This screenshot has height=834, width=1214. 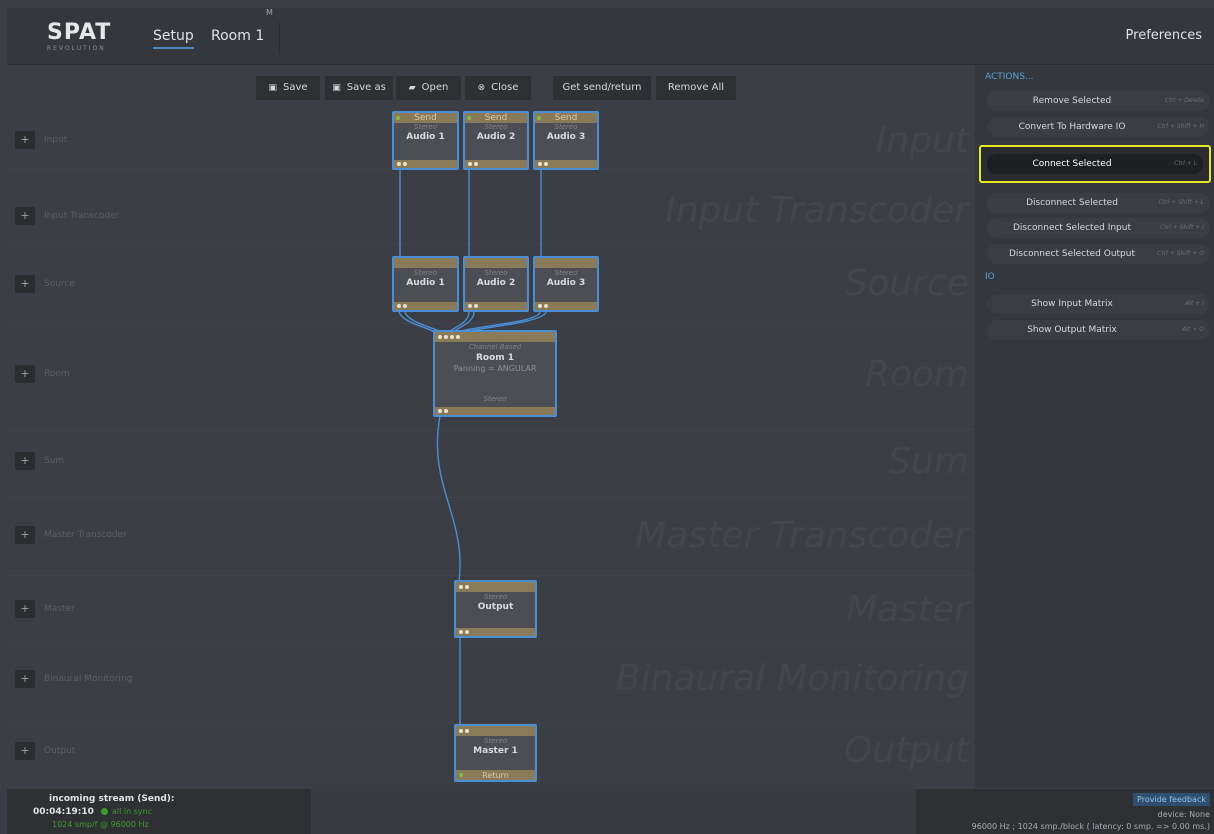 What do you see at coordinates (1095, 164) in the screenshot?
I see `connect-selected-button: Connect Selected Ctrl + L` at bounding box center [1095, 164].